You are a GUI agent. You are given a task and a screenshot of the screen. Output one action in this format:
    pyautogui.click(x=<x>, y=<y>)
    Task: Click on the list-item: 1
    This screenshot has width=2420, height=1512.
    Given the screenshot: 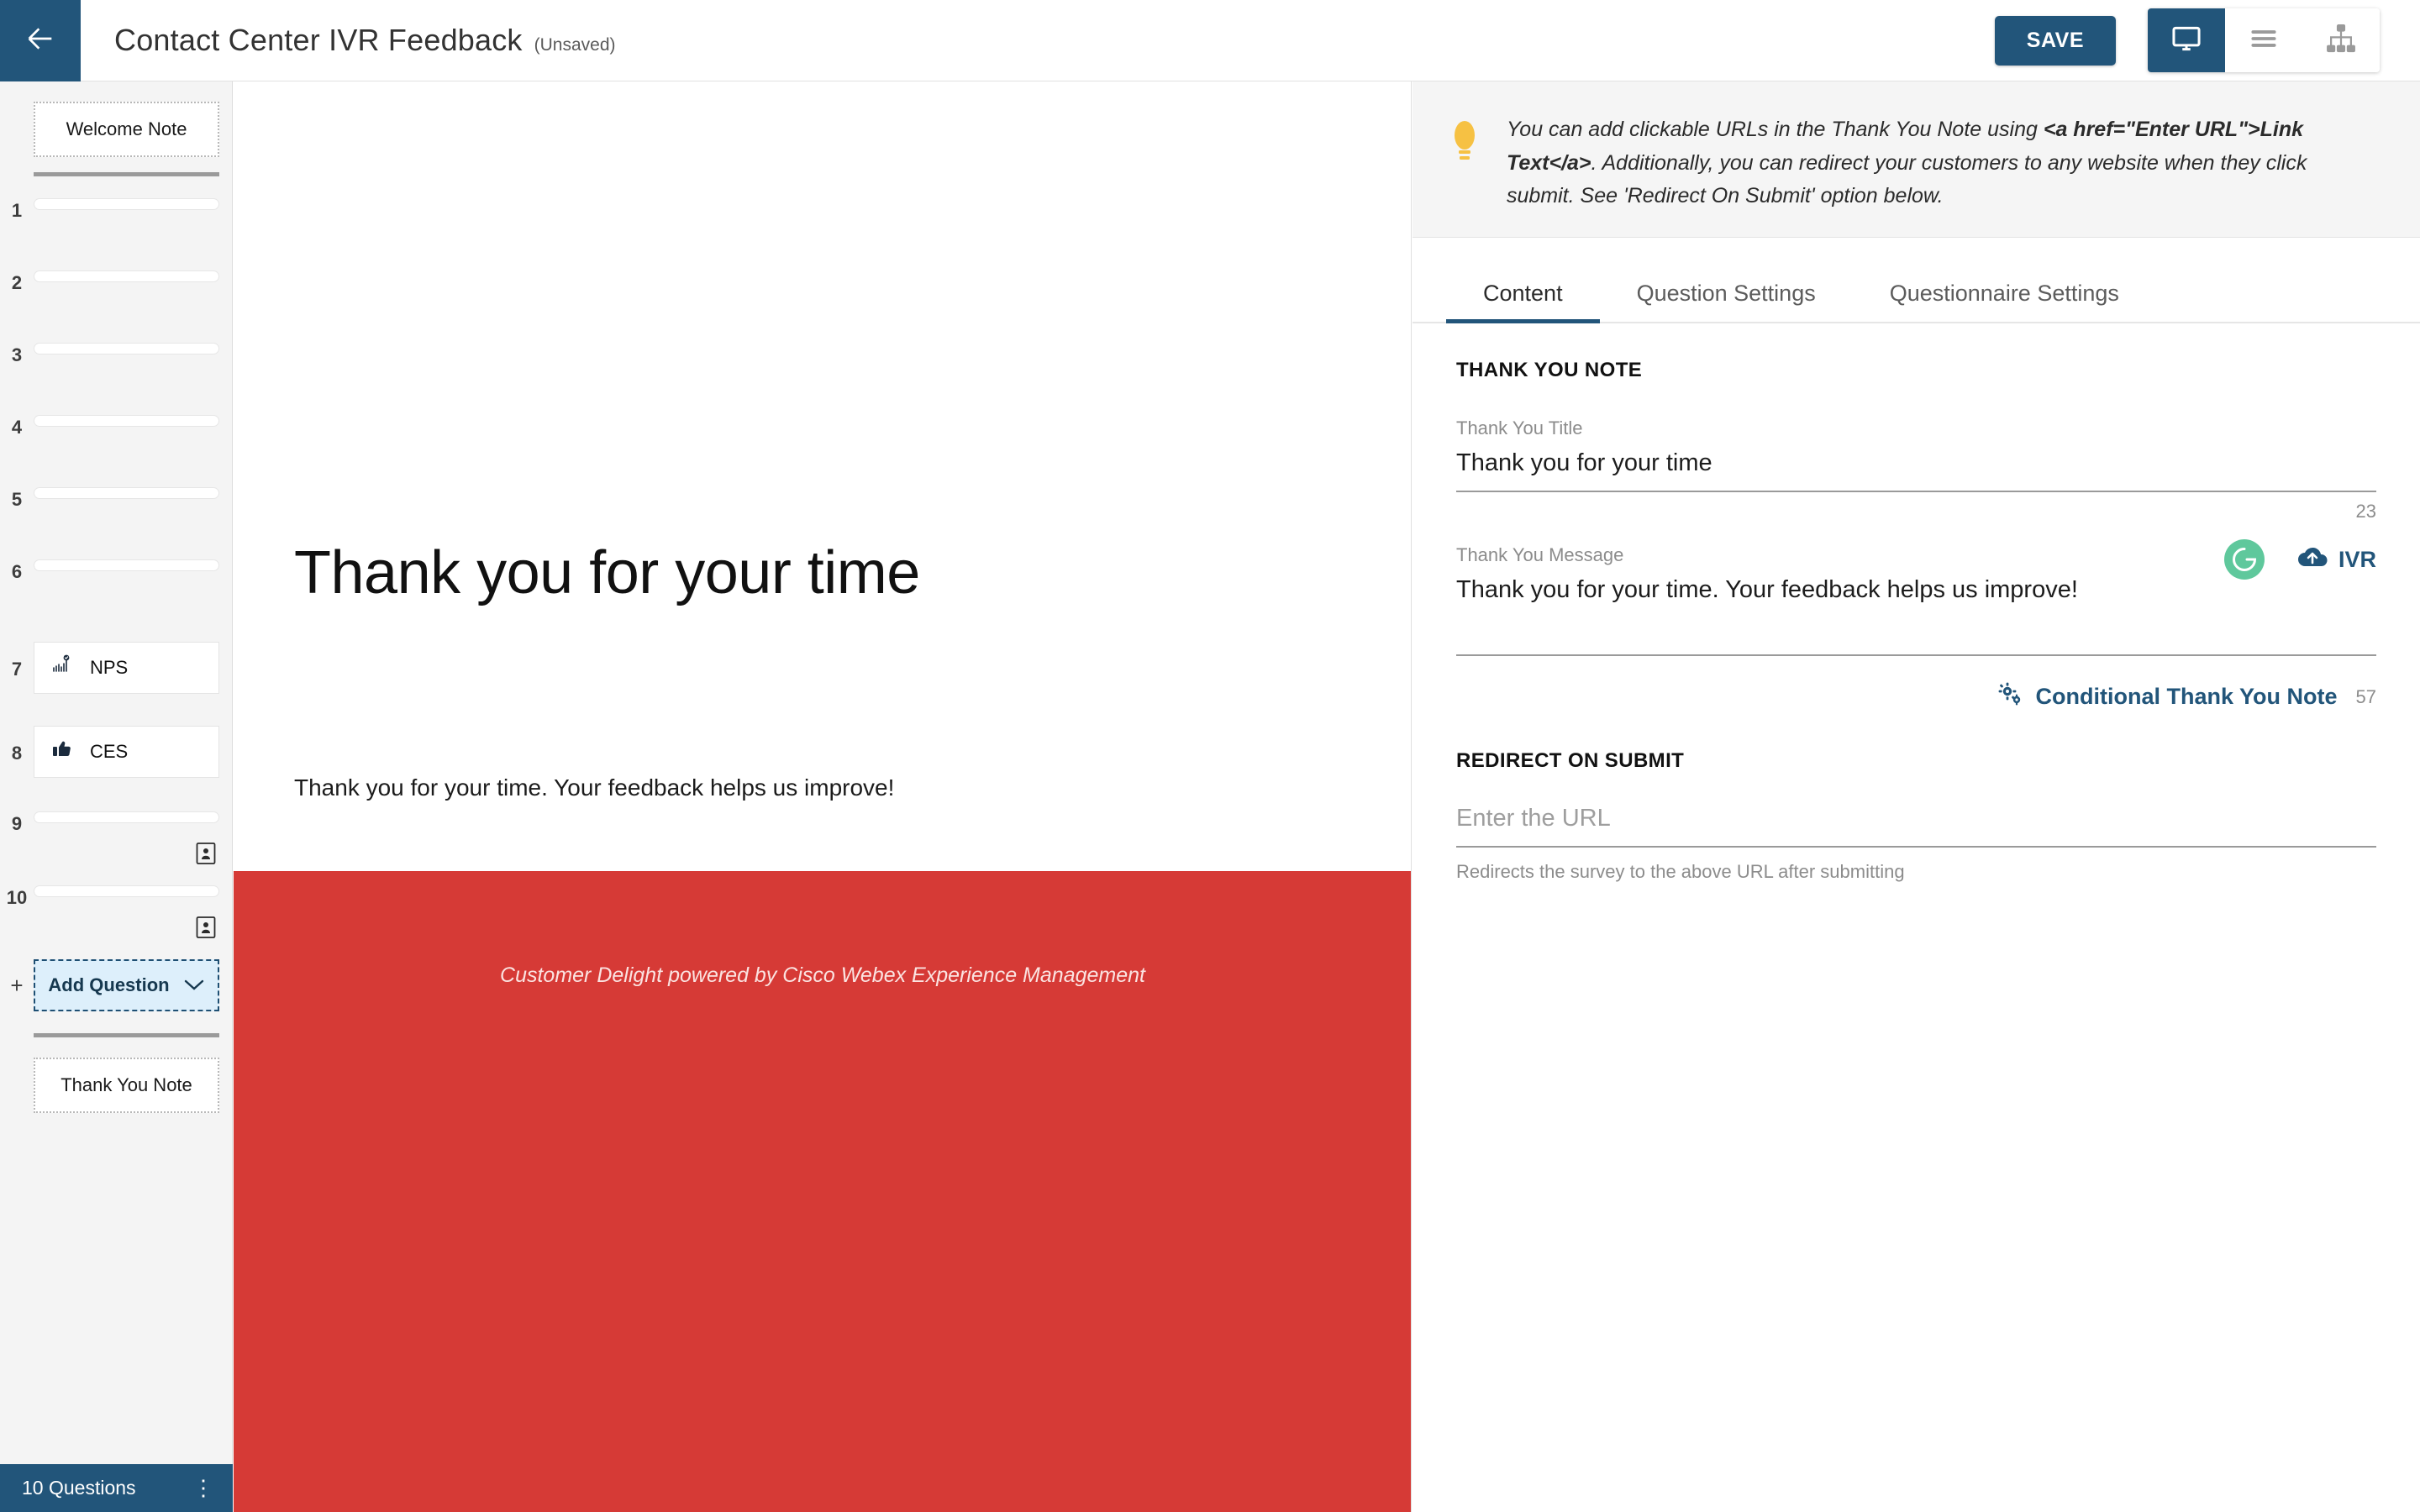 What is the action you would take?
    pyautogui.click(x=116, y=223)
    